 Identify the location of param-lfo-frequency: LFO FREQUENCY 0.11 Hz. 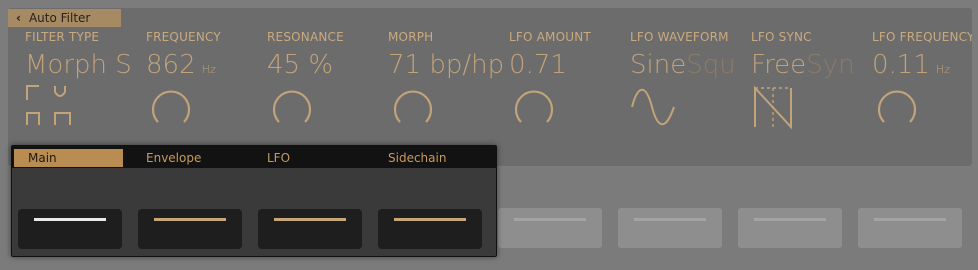
(922, 85).